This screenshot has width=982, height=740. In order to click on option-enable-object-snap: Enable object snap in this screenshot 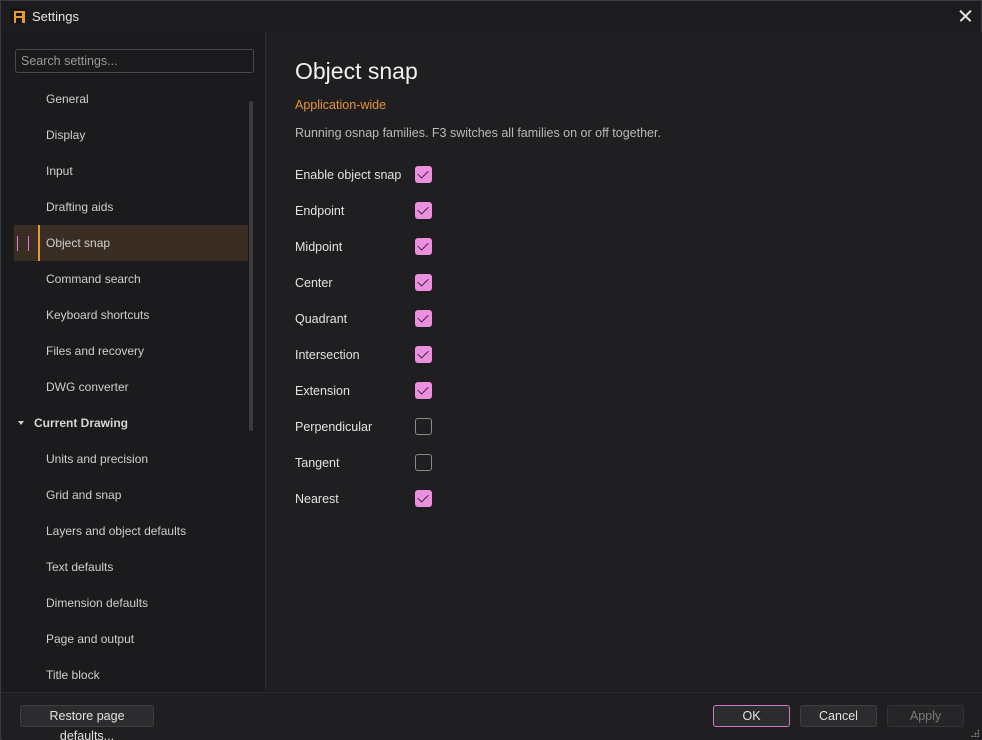, I will do `click(395, 175)`.